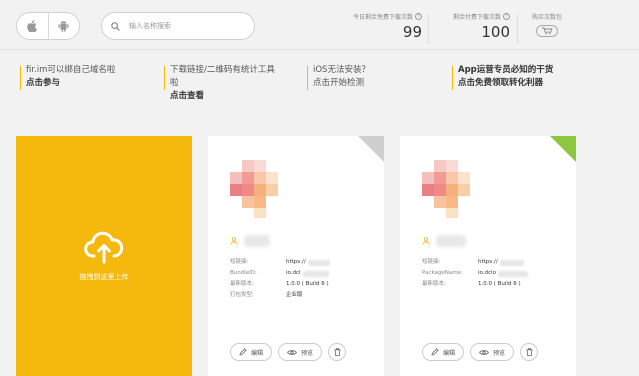  Describe the element at coordinates (186, 26) in the screenshot. I see `search-input` at that location.